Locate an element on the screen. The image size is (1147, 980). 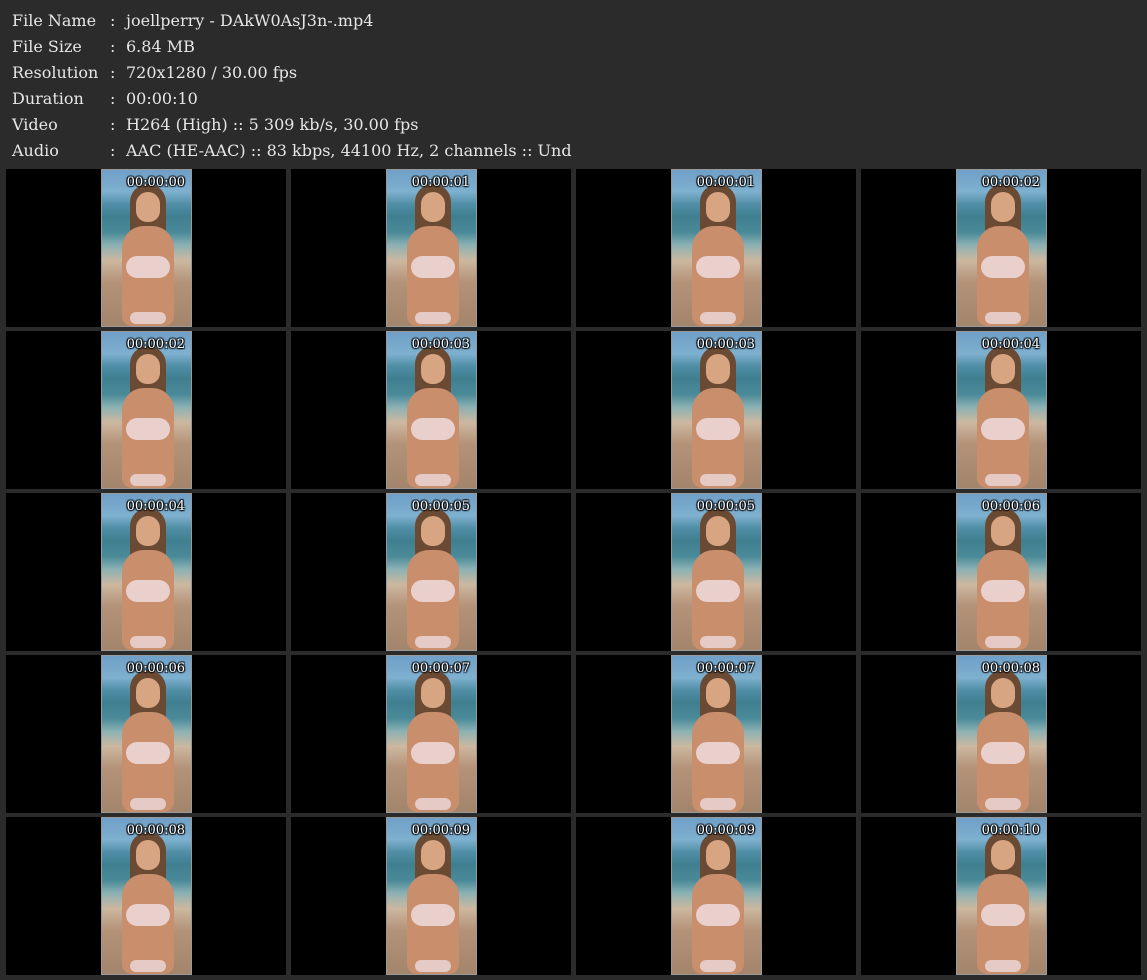
video-frame-thumbnail: 00:00:10 is located at coordinates (1001, 896).